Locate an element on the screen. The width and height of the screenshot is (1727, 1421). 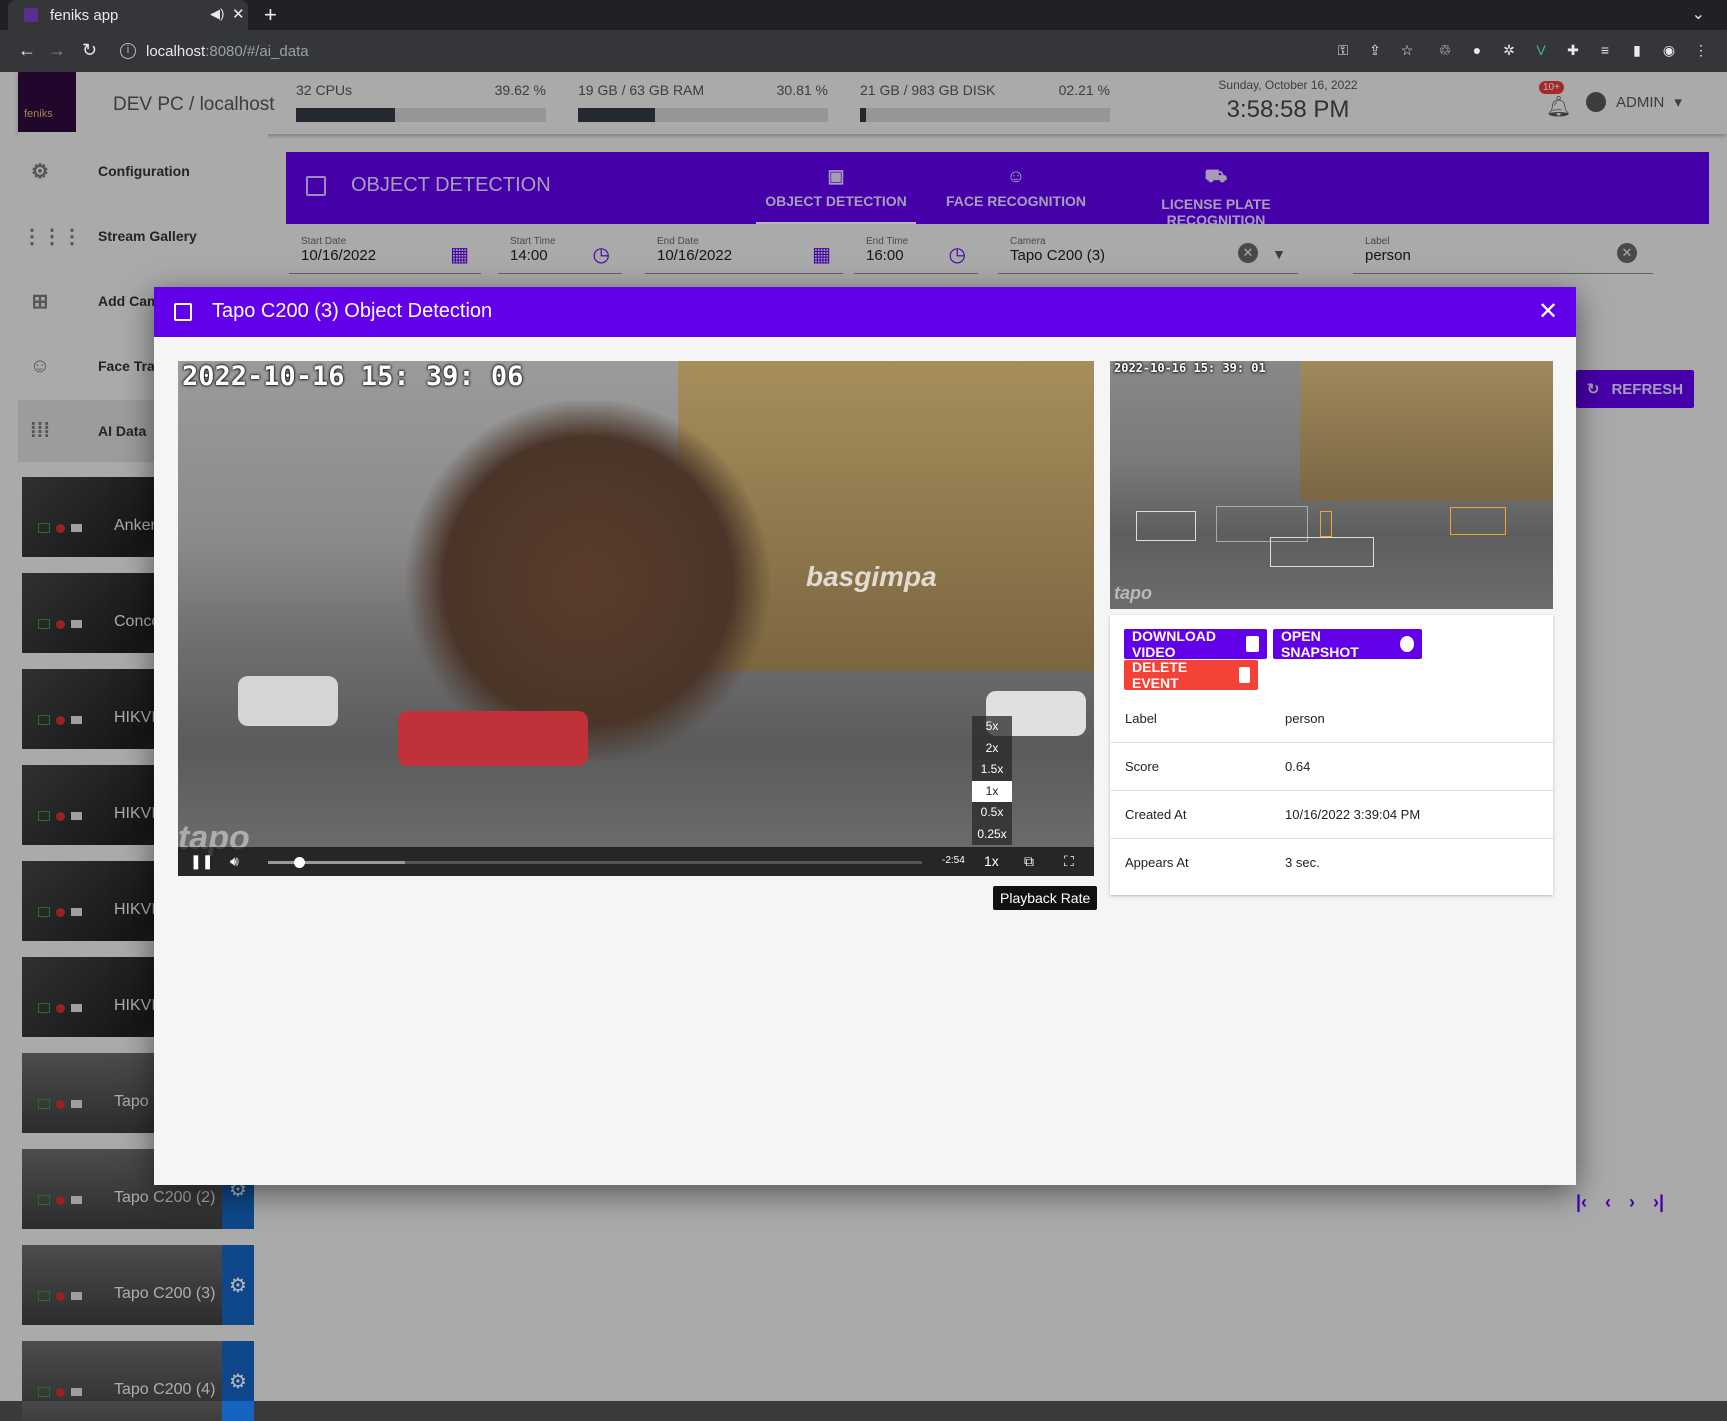
side-panel-icon: ▮ is located at coordinates (1637, 51).